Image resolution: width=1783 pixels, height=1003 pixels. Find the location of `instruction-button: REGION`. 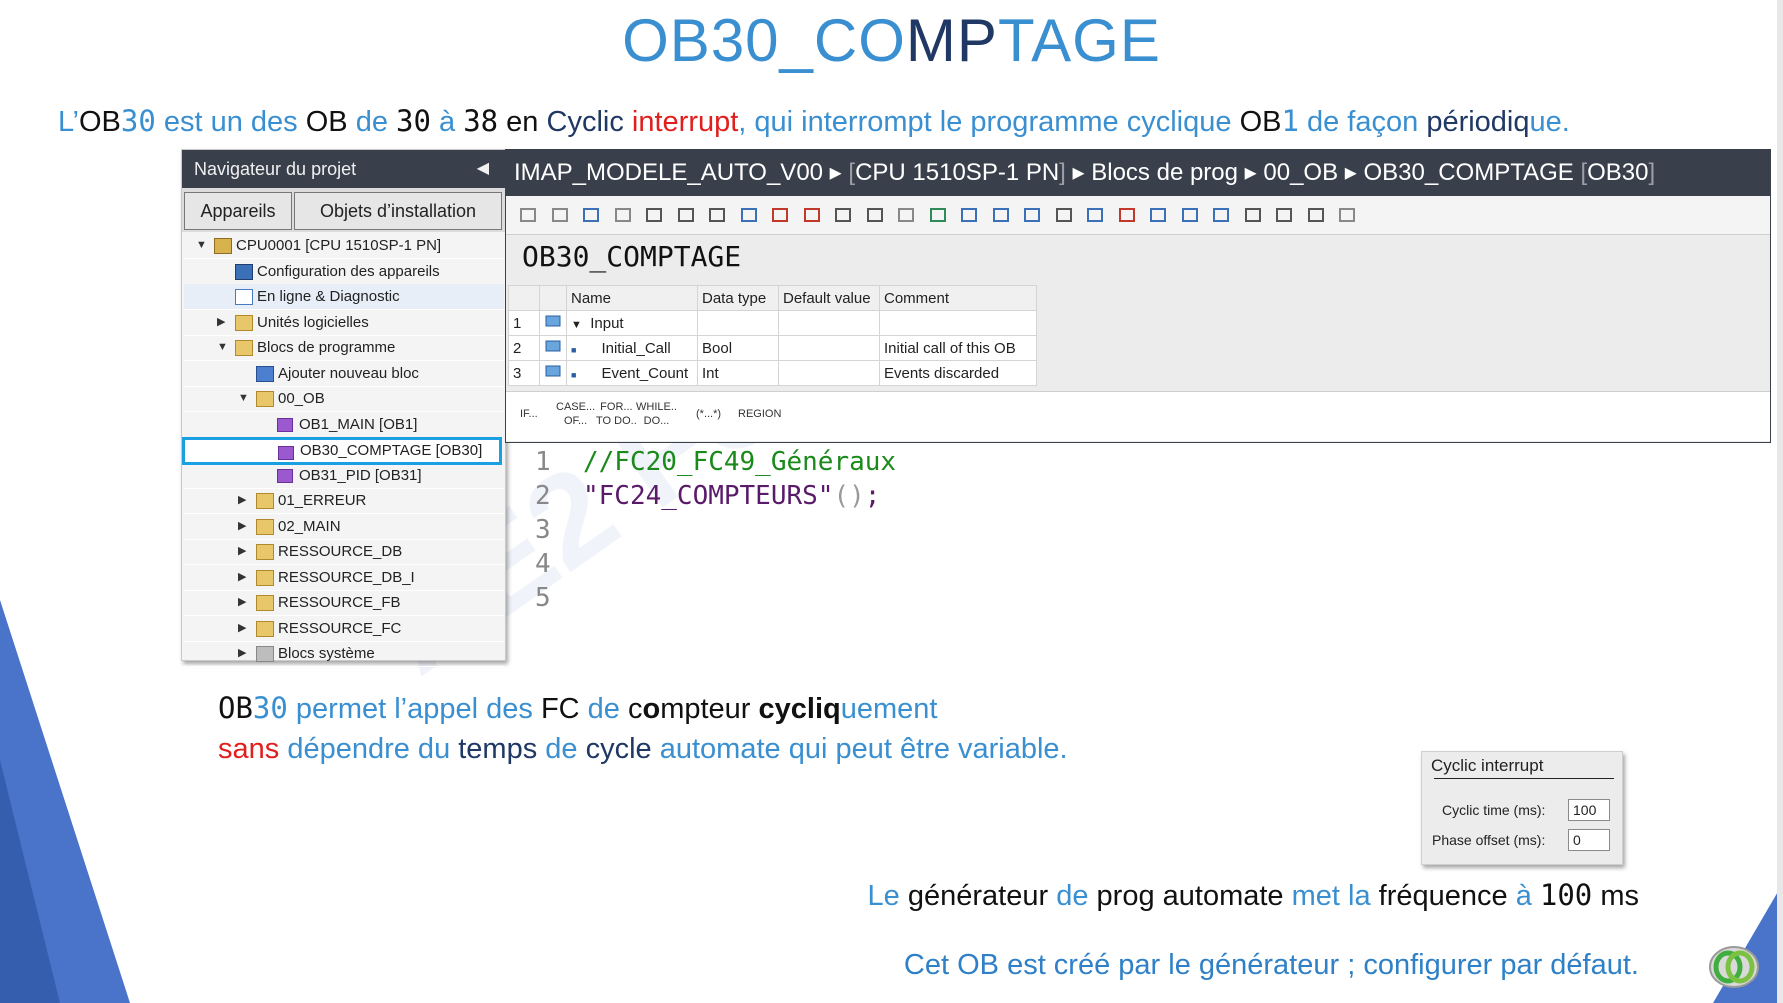

instruction-button: REGION is located at coordinates (759, 414).